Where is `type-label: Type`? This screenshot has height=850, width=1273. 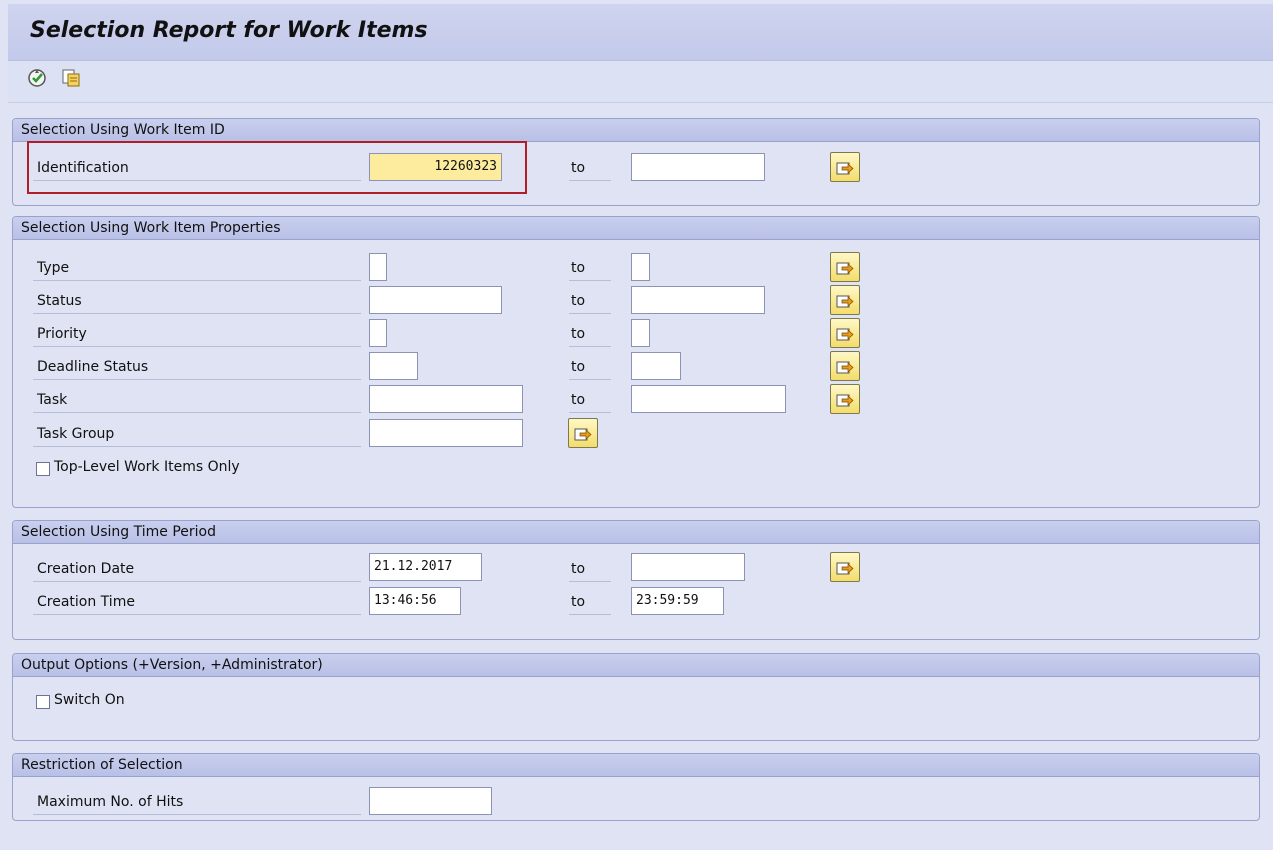 type-label: Type is located at coordinates (197, 268).